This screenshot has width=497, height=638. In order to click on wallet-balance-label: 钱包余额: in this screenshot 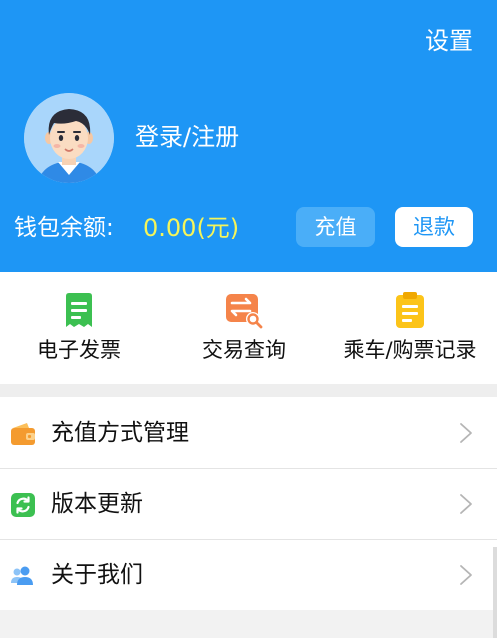, I will do `click(64, 228)`.